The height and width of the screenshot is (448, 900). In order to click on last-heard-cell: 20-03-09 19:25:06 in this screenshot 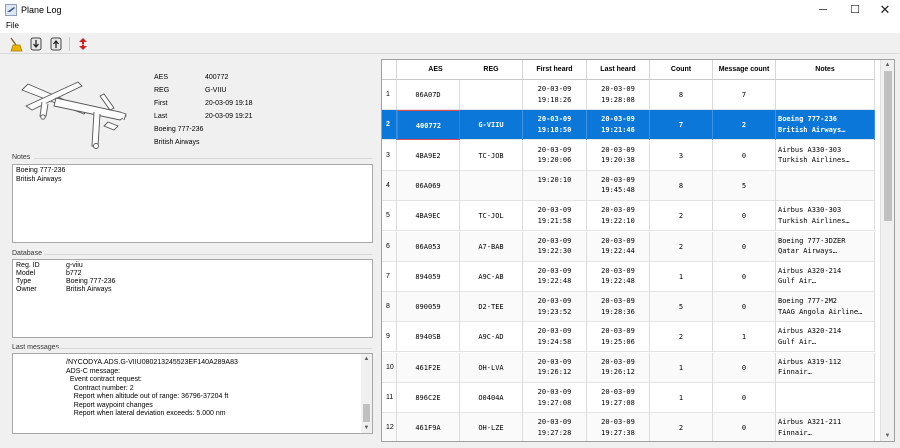, I will do `click(618, 337)`.